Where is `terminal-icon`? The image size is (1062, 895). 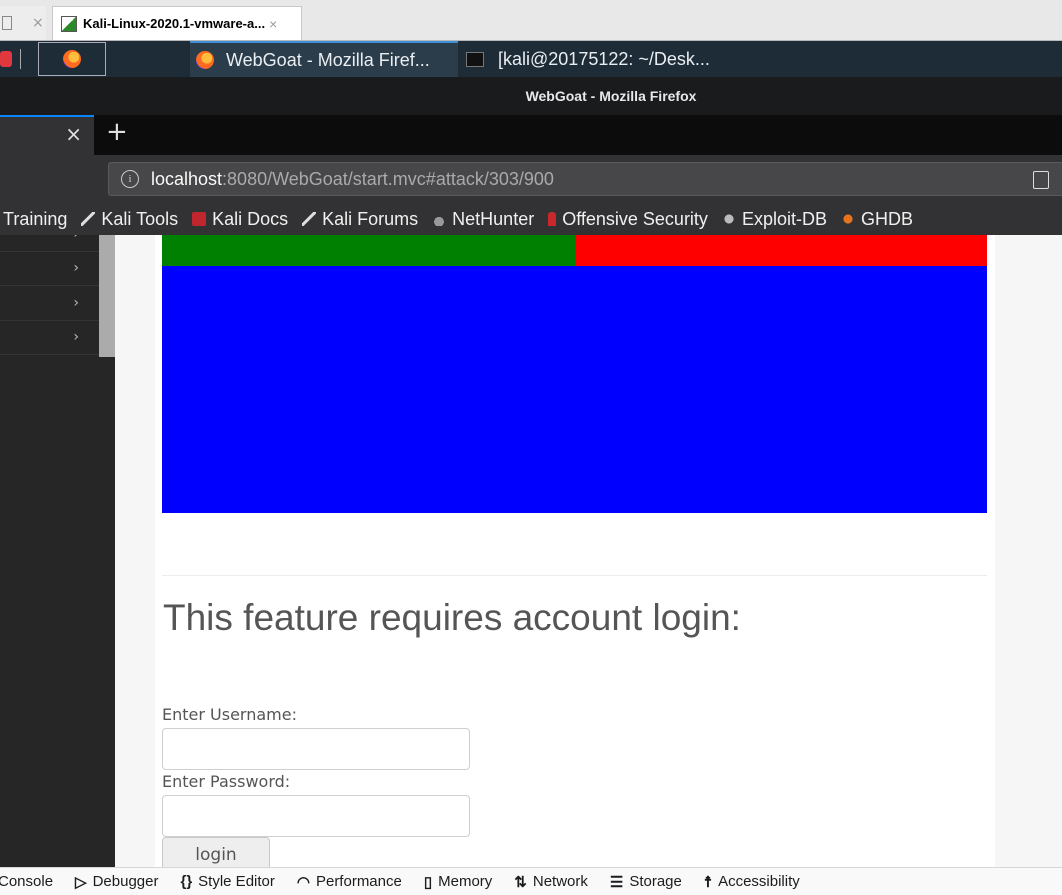 terminal-icon is located at coordinates (475, 59).